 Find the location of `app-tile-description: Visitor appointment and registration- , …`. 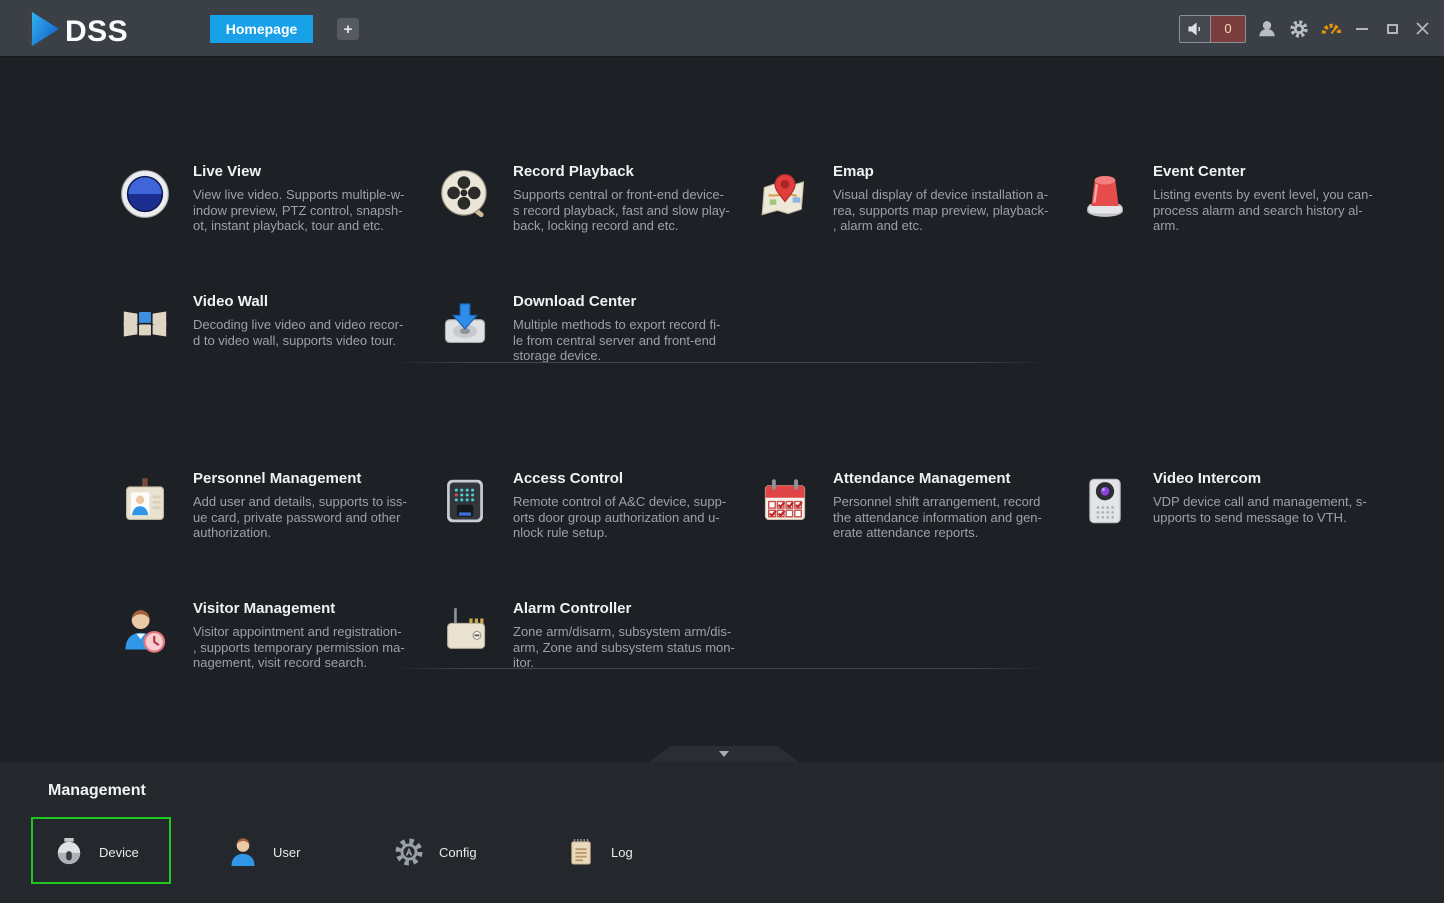

app-tile-description: Visitor appointment and registration- , … is located at coordinates (299, 647).